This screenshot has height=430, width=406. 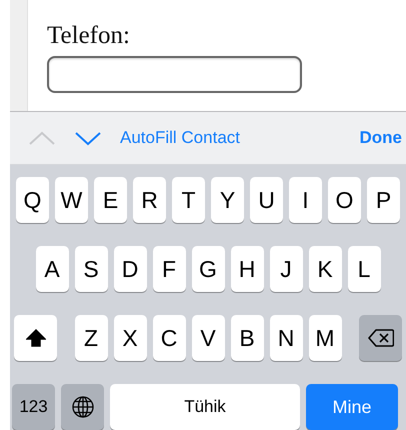 I want to click on phone-field, so click(x=174, y=74).